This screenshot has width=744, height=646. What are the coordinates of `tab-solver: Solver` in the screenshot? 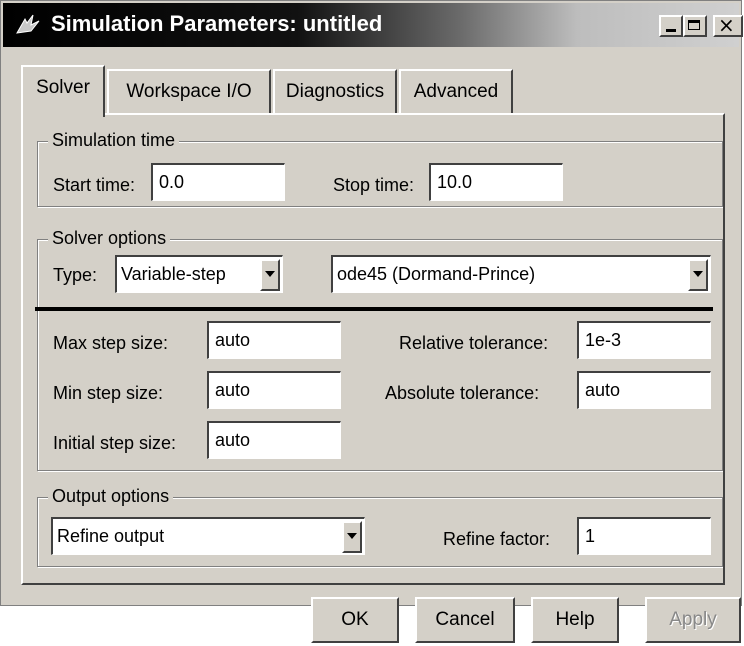 It's located at (63, 91).